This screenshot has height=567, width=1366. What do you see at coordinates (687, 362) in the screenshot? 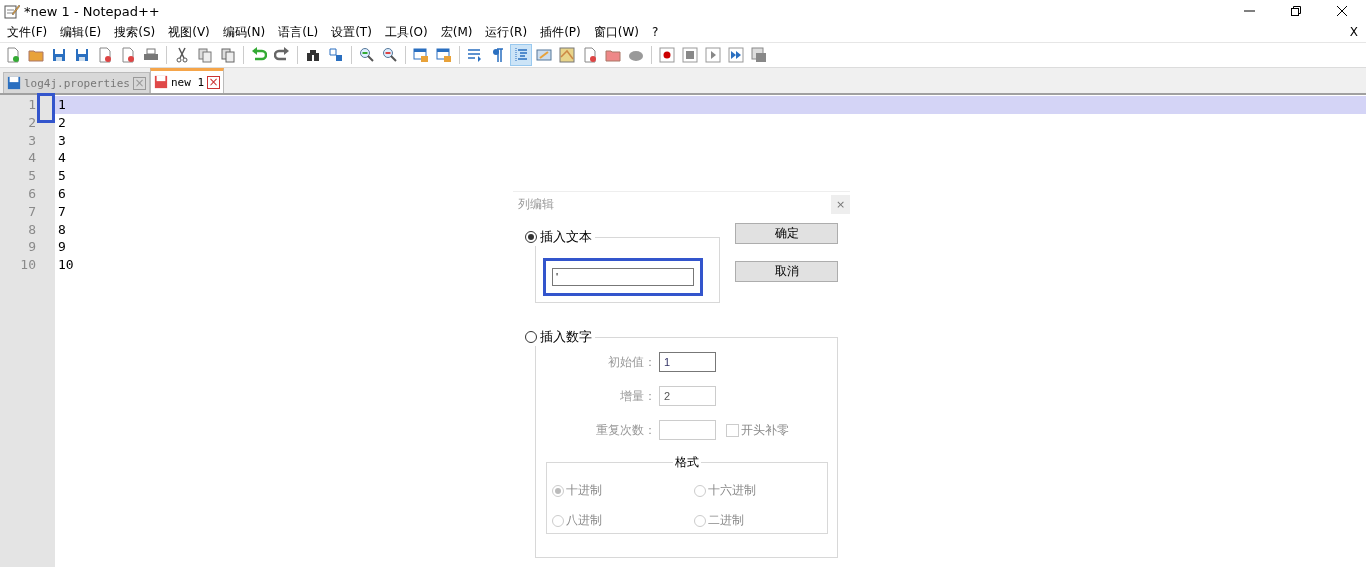
I see `number-input-field: 1` at bounding box center [687, 362].